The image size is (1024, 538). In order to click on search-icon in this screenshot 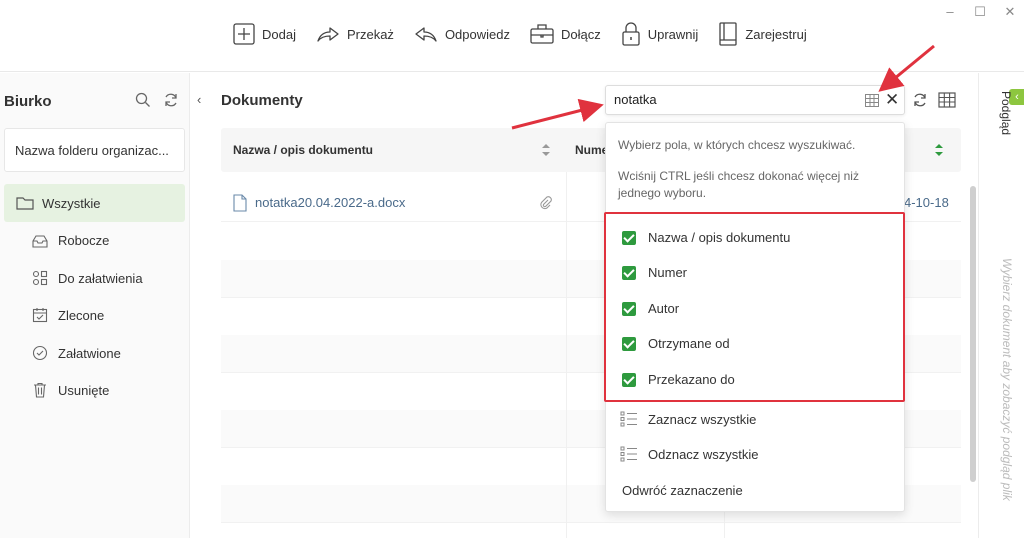, I will do `click(143, 100)`.